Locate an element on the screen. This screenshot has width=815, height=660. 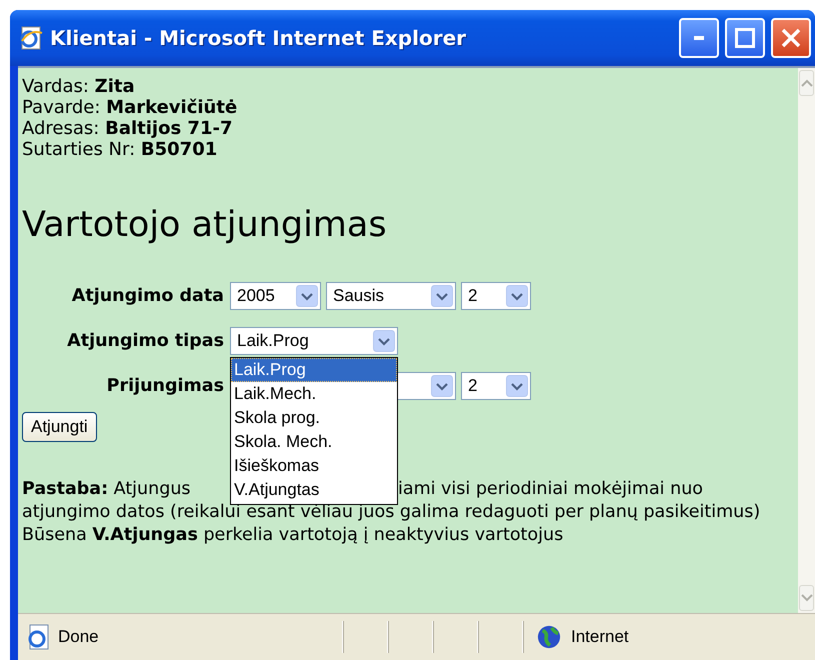
scrollbar is located at coordinates (806, 340).